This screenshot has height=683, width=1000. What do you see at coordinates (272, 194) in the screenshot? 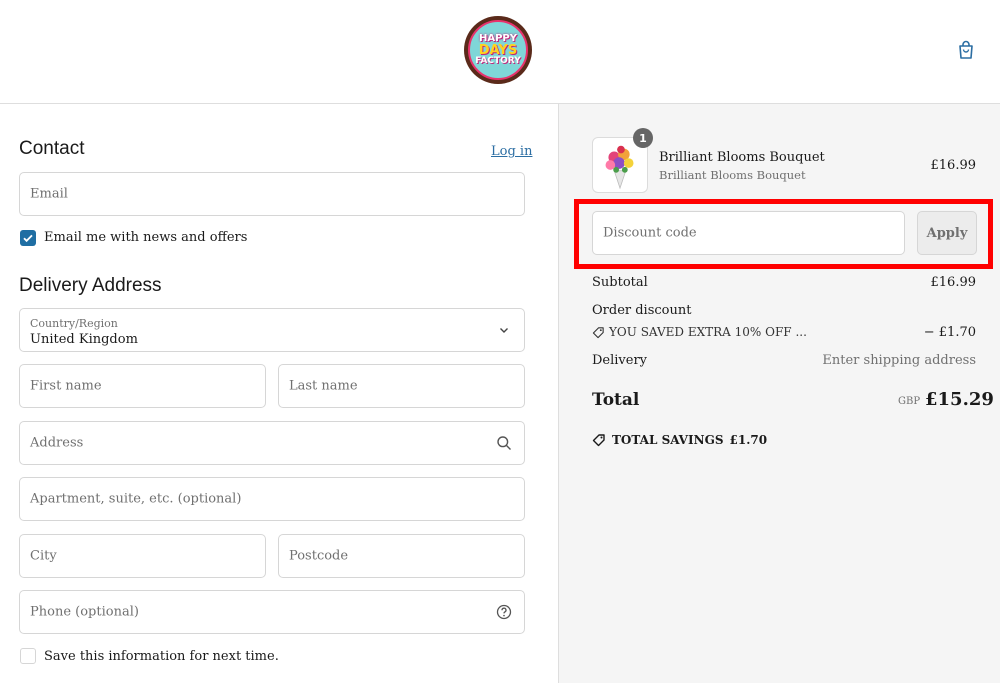
I see `email-field: Email` at bounding box center [272, 194].